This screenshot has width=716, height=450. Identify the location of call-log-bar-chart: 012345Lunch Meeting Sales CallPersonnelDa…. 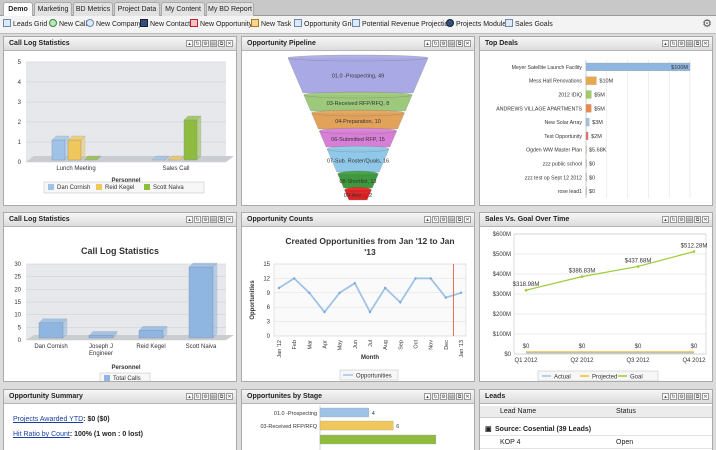
(126, 127).